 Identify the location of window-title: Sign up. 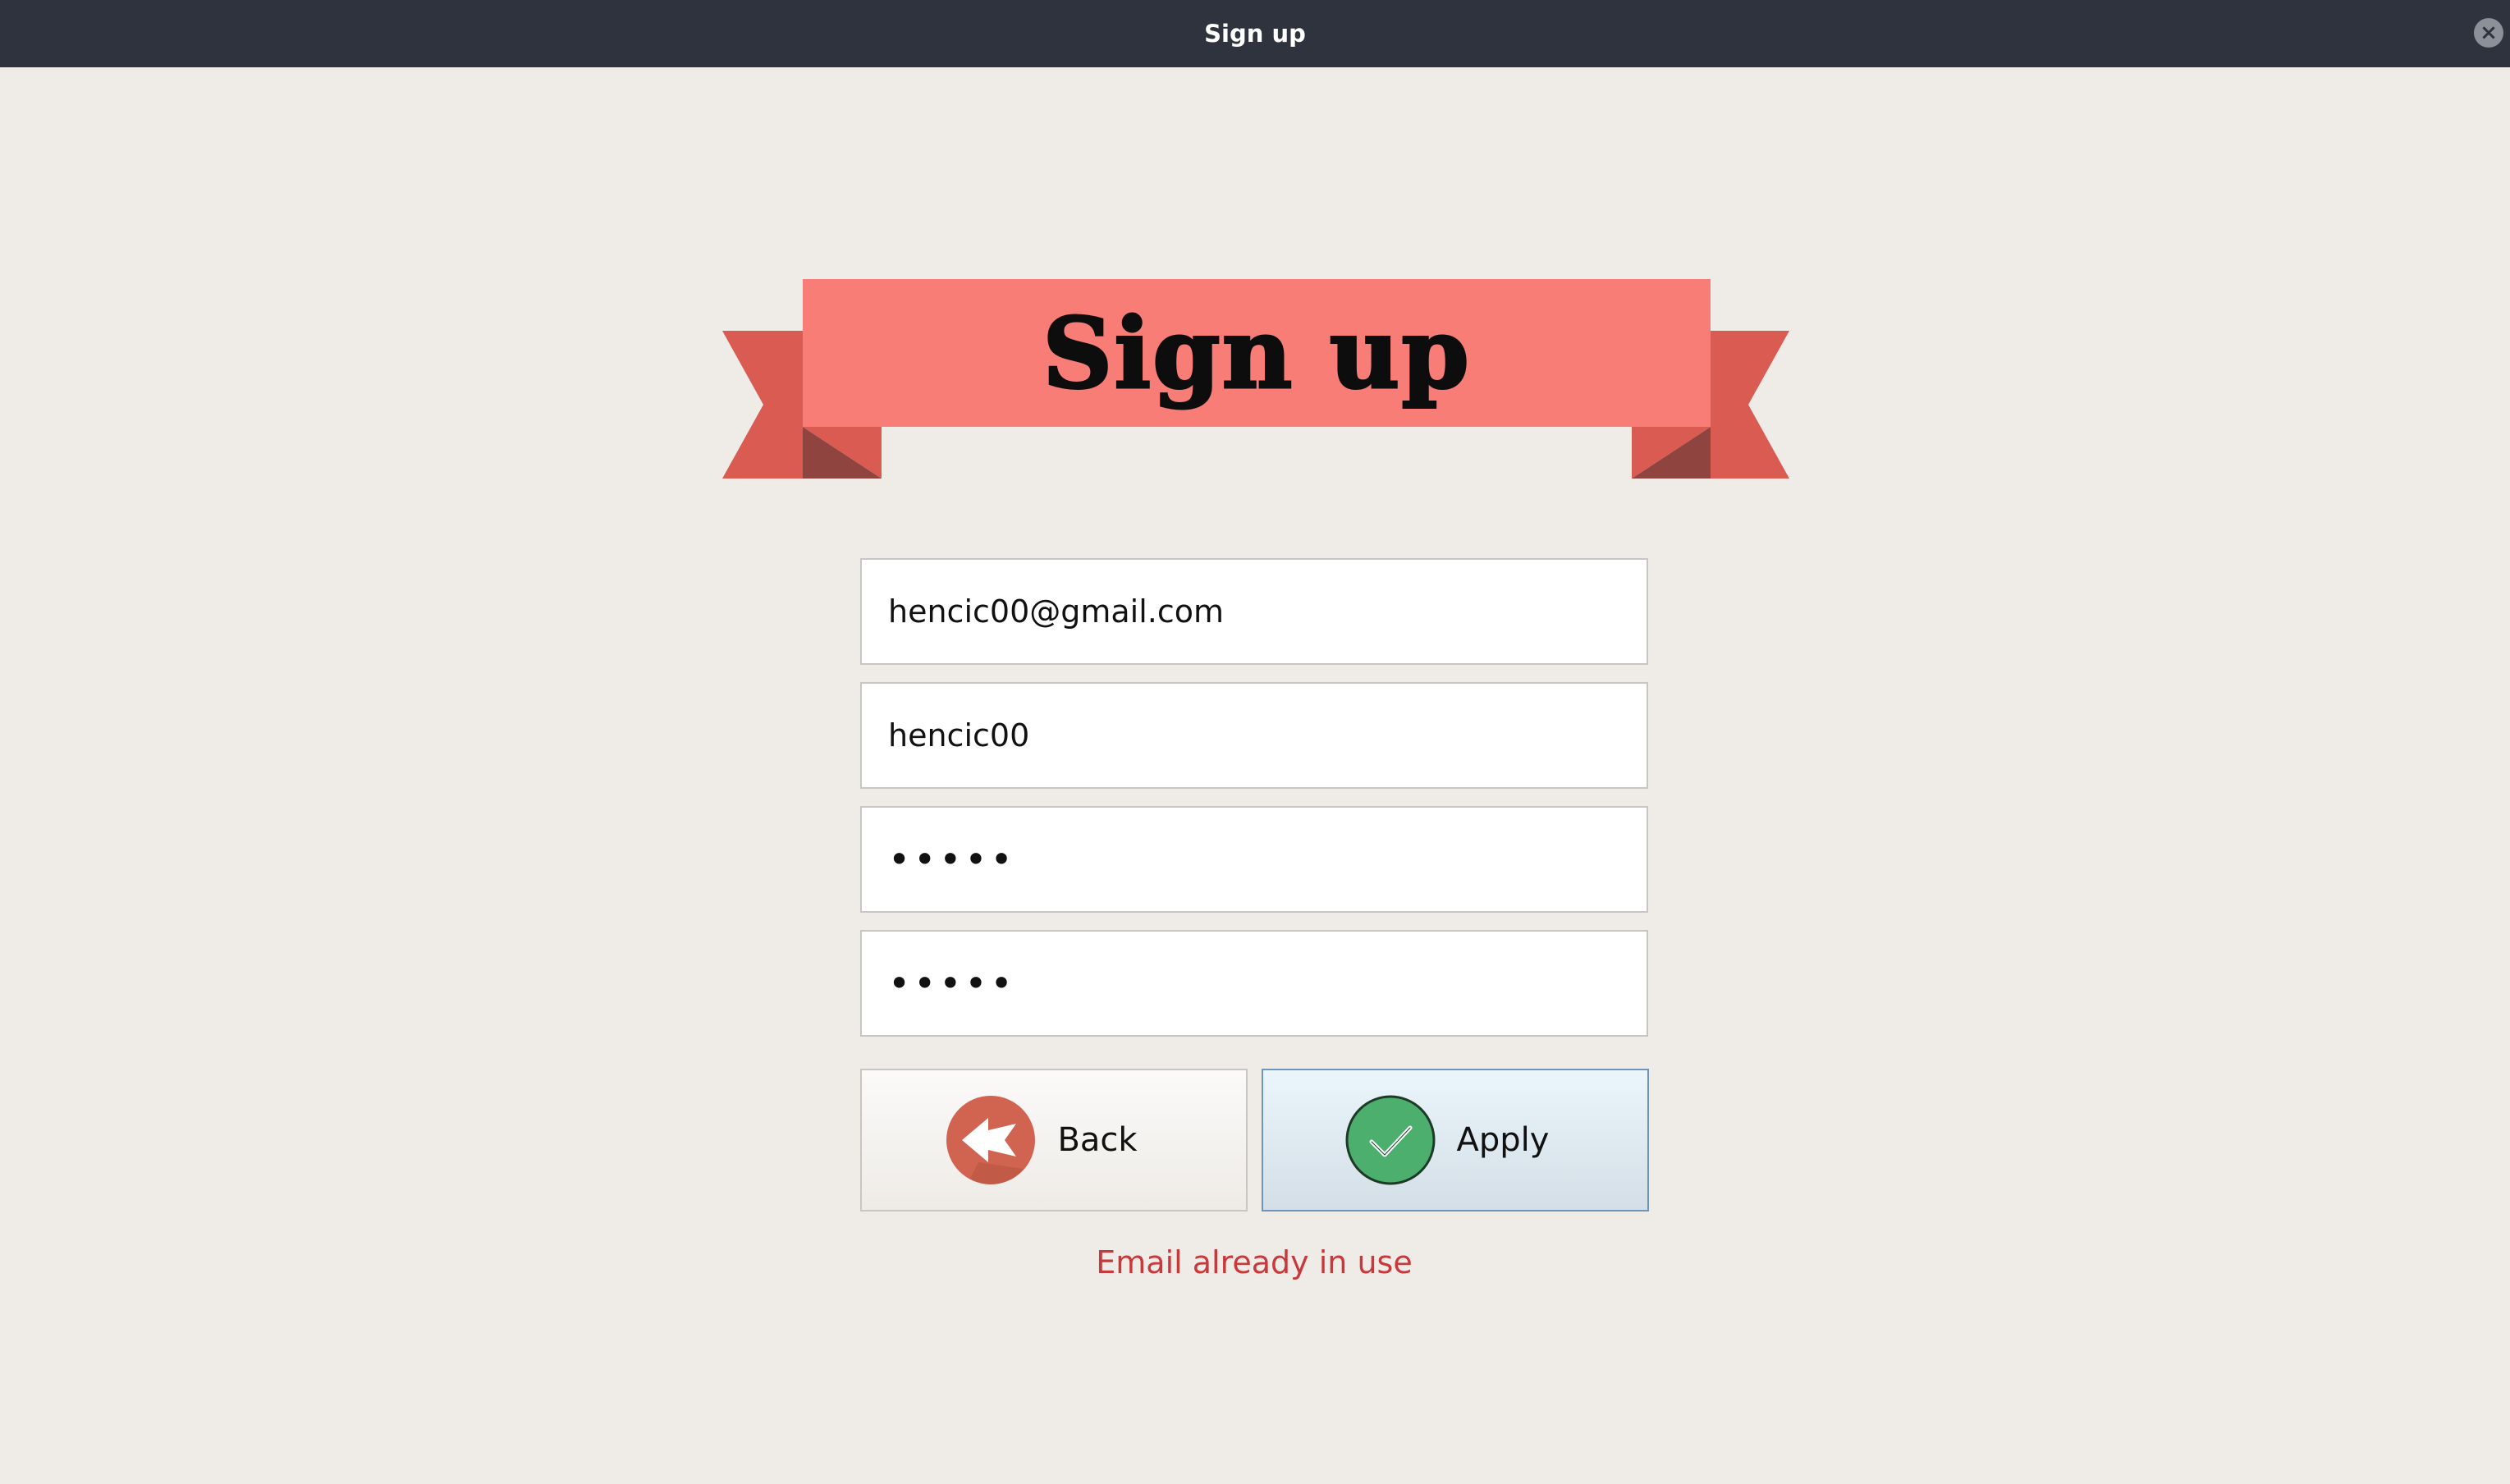
(1255, 34).